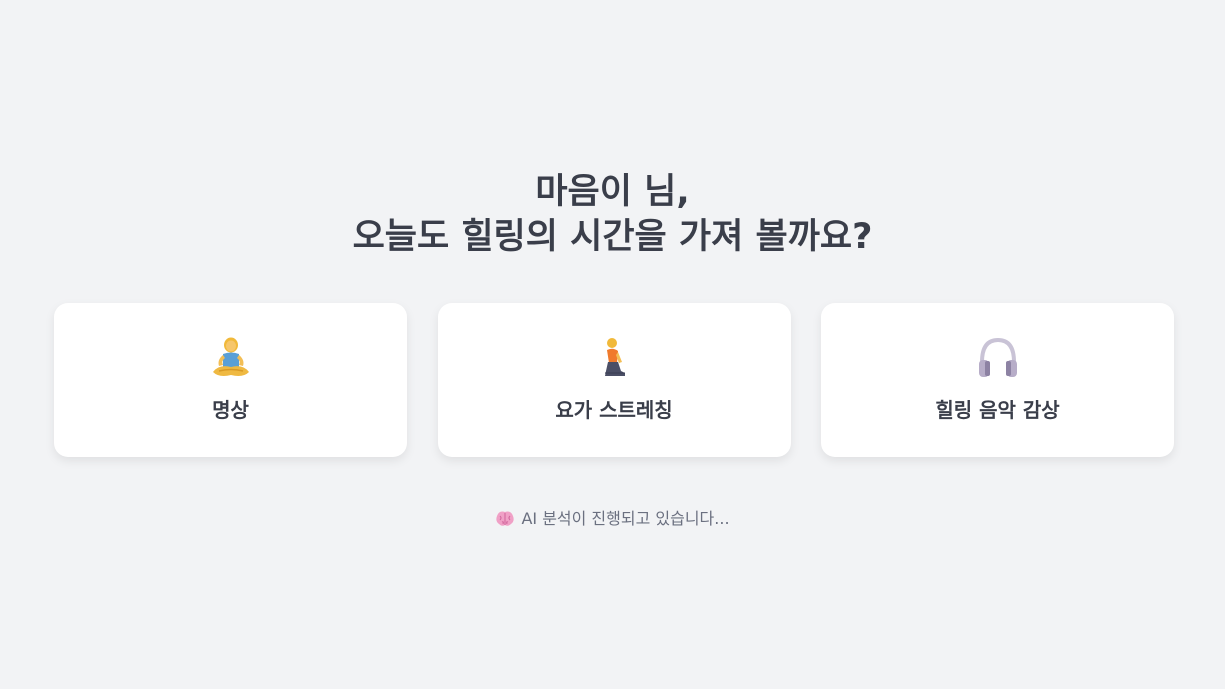  I want to click on greeting-heading: 마음이 님, 오늘도 힐링의 시간을 가져 볼까요?, so click(612, 215).